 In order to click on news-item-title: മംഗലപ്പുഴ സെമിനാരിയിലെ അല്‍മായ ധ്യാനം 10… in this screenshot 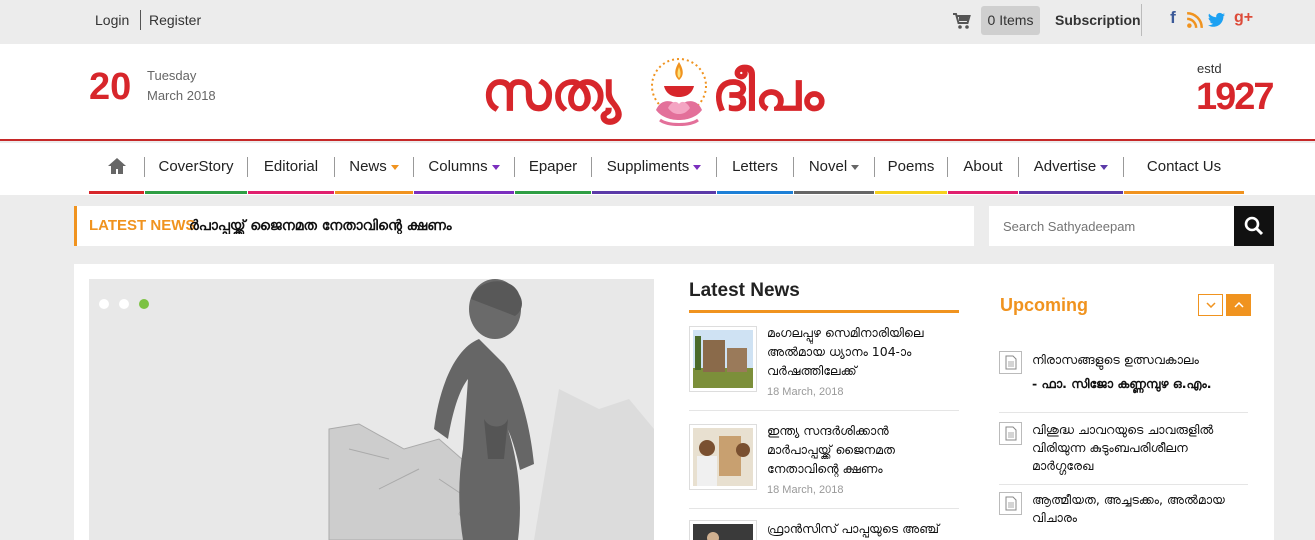, I will do `click(857, 351)`.